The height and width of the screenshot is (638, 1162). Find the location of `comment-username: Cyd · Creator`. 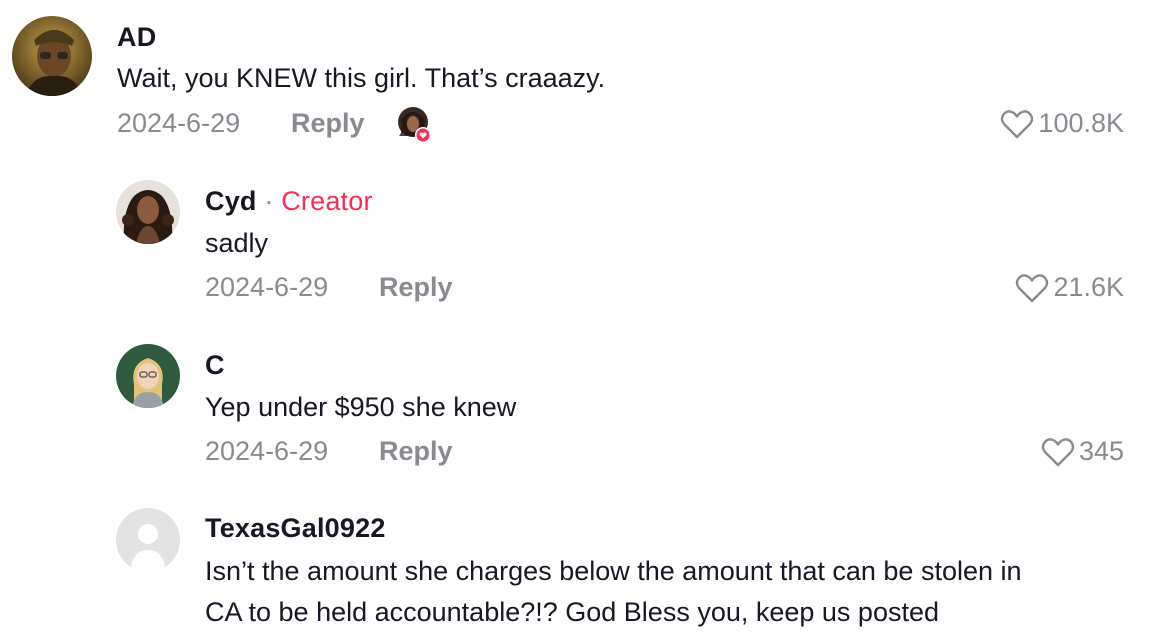

comment-username: Cyd · Creator is located at coordinates (289, 201).